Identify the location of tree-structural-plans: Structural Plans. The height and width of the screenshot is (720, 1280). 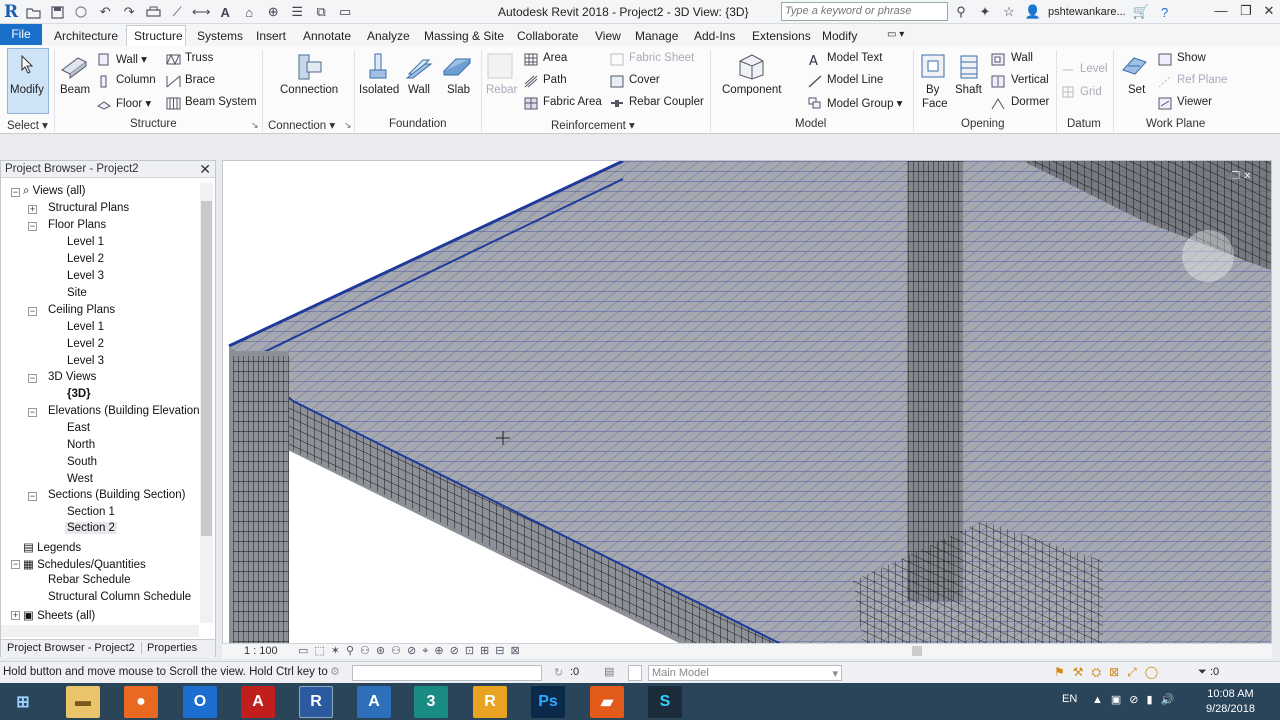
(88, 208).